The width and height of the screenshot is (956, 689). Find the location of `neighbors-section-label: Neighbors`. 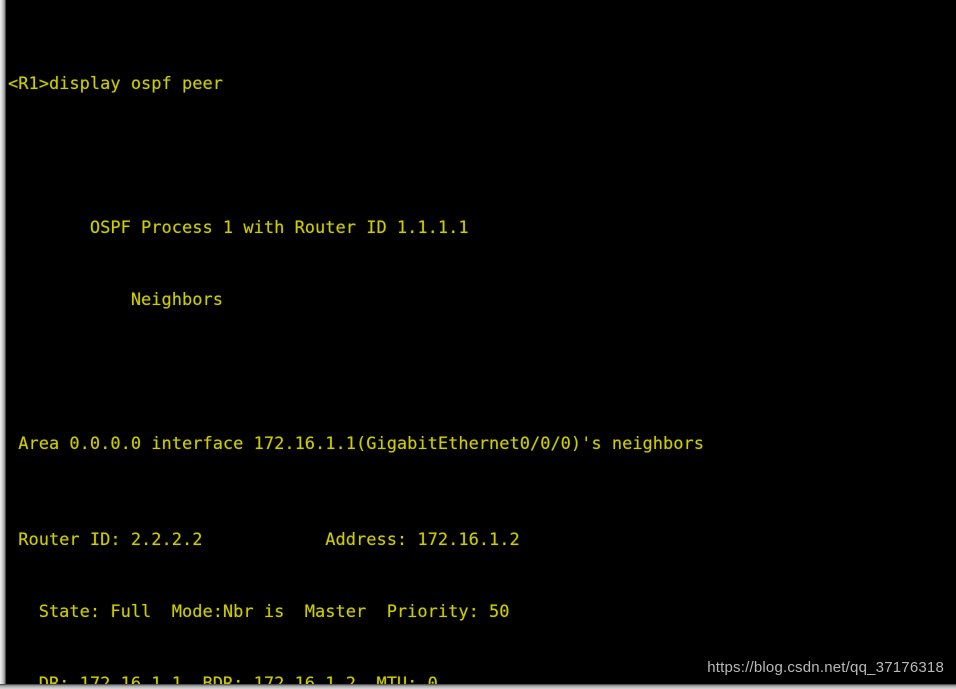

neighbors-section-label: Neighbors is located at coordinates (115, 300).